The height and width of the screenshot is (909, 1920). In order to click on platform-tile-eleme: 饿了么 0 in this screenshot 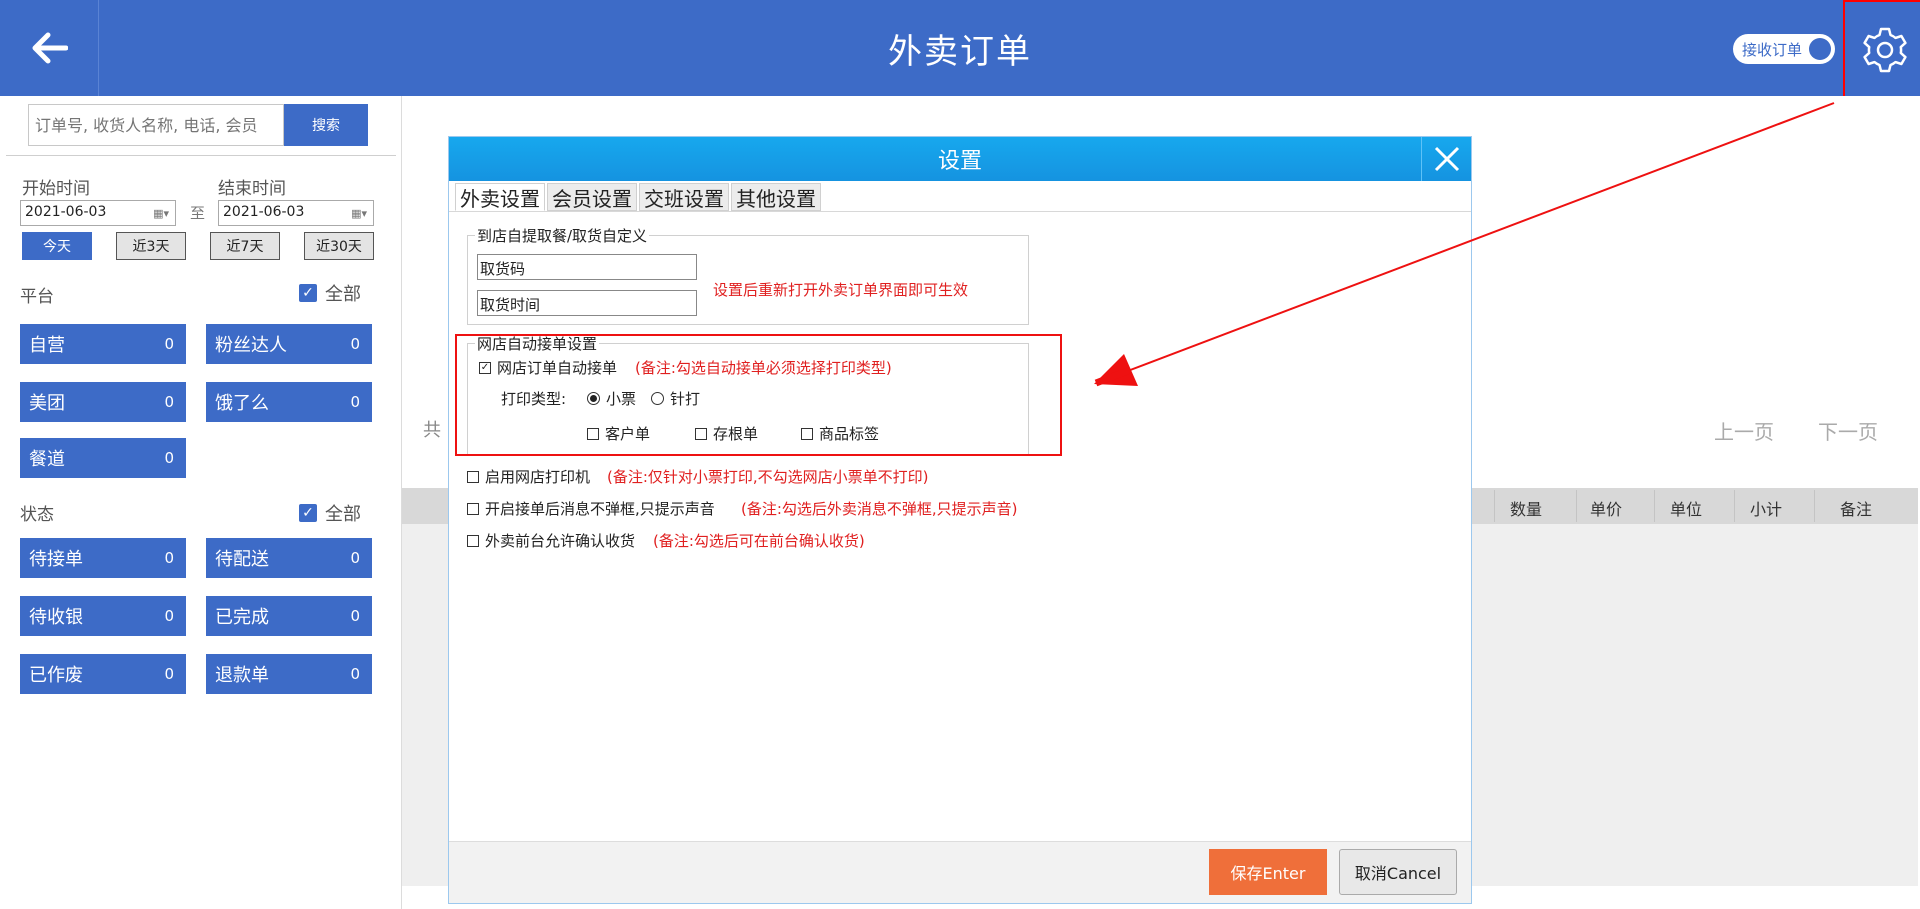, I will do `click(289, 402)`.